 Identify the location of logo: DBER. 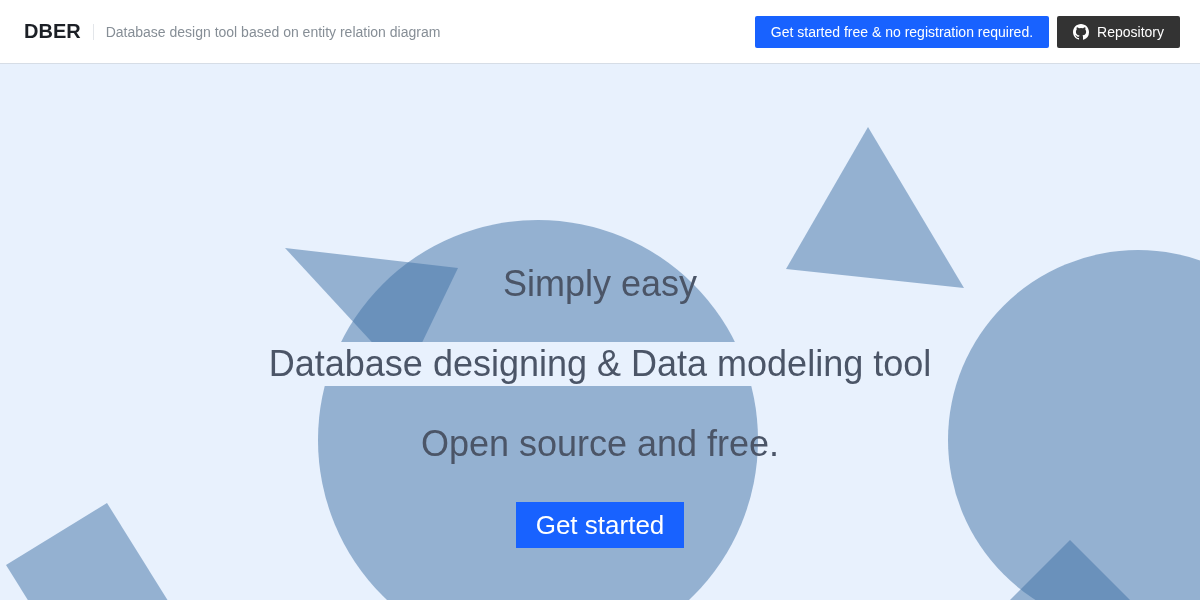
(52, 31).